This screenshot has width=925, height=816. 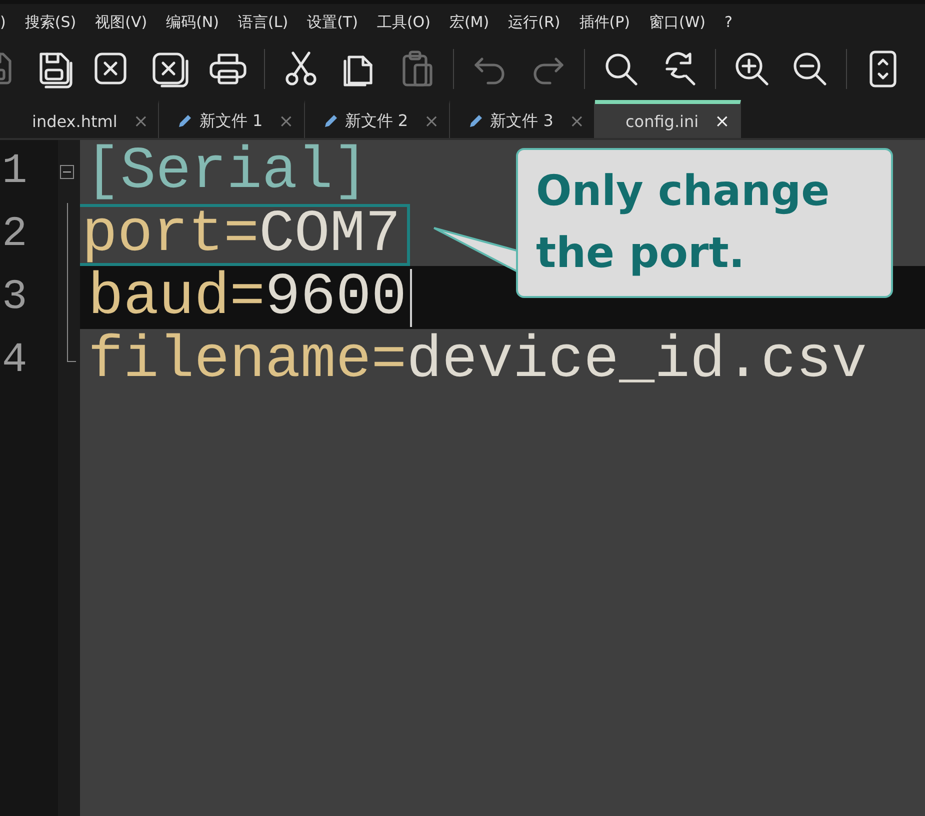 What do you see at coordinates (332, 22) in the screenshot?
I see `menu-item: 设置(T)` at bounding box center [332, 22].